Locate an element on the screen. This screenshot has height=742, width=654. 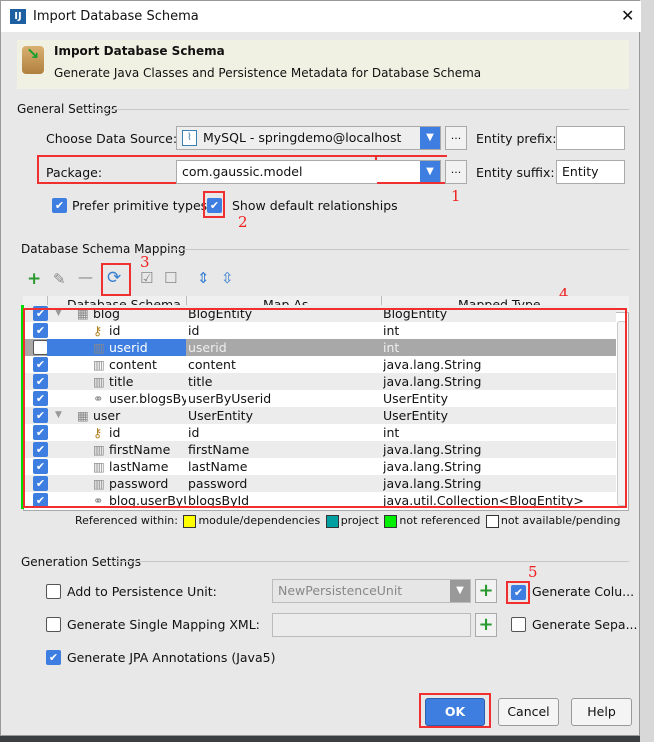
edit-pencil-icon: ✎ is located at coordinates (59, 279).